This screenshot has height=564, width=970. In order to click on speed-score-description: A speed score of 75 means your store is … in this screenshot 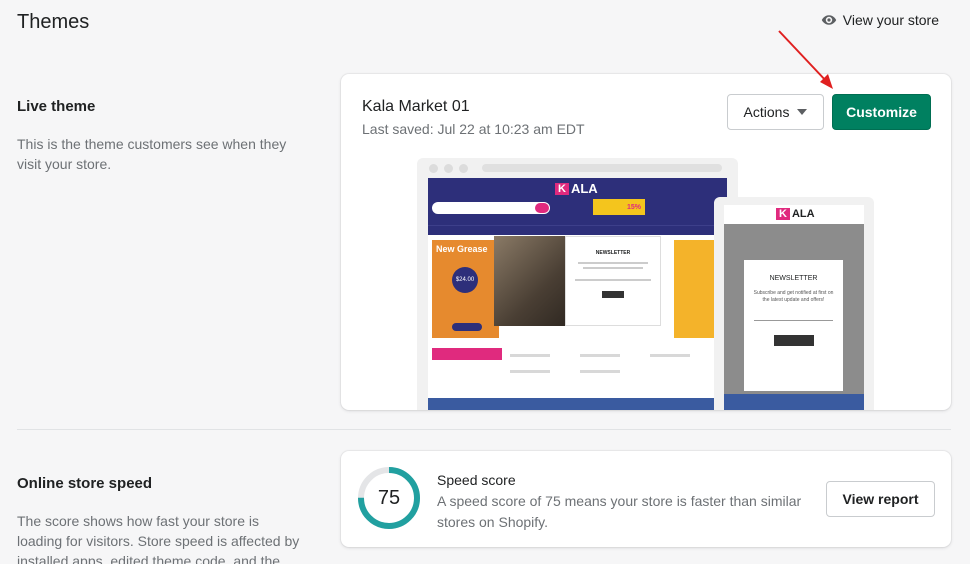, I will do `click(619, 511)`.